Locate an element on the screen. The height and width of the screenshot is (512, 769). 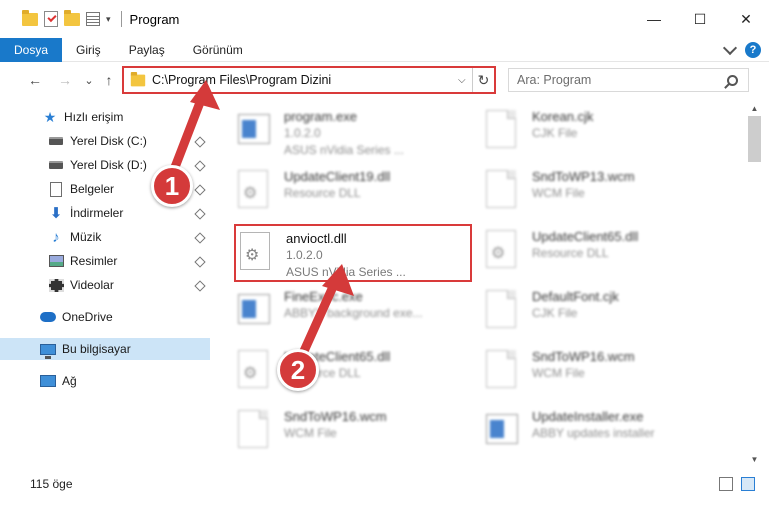
step-2-badge: 2 is located at coordinates (298, 370).